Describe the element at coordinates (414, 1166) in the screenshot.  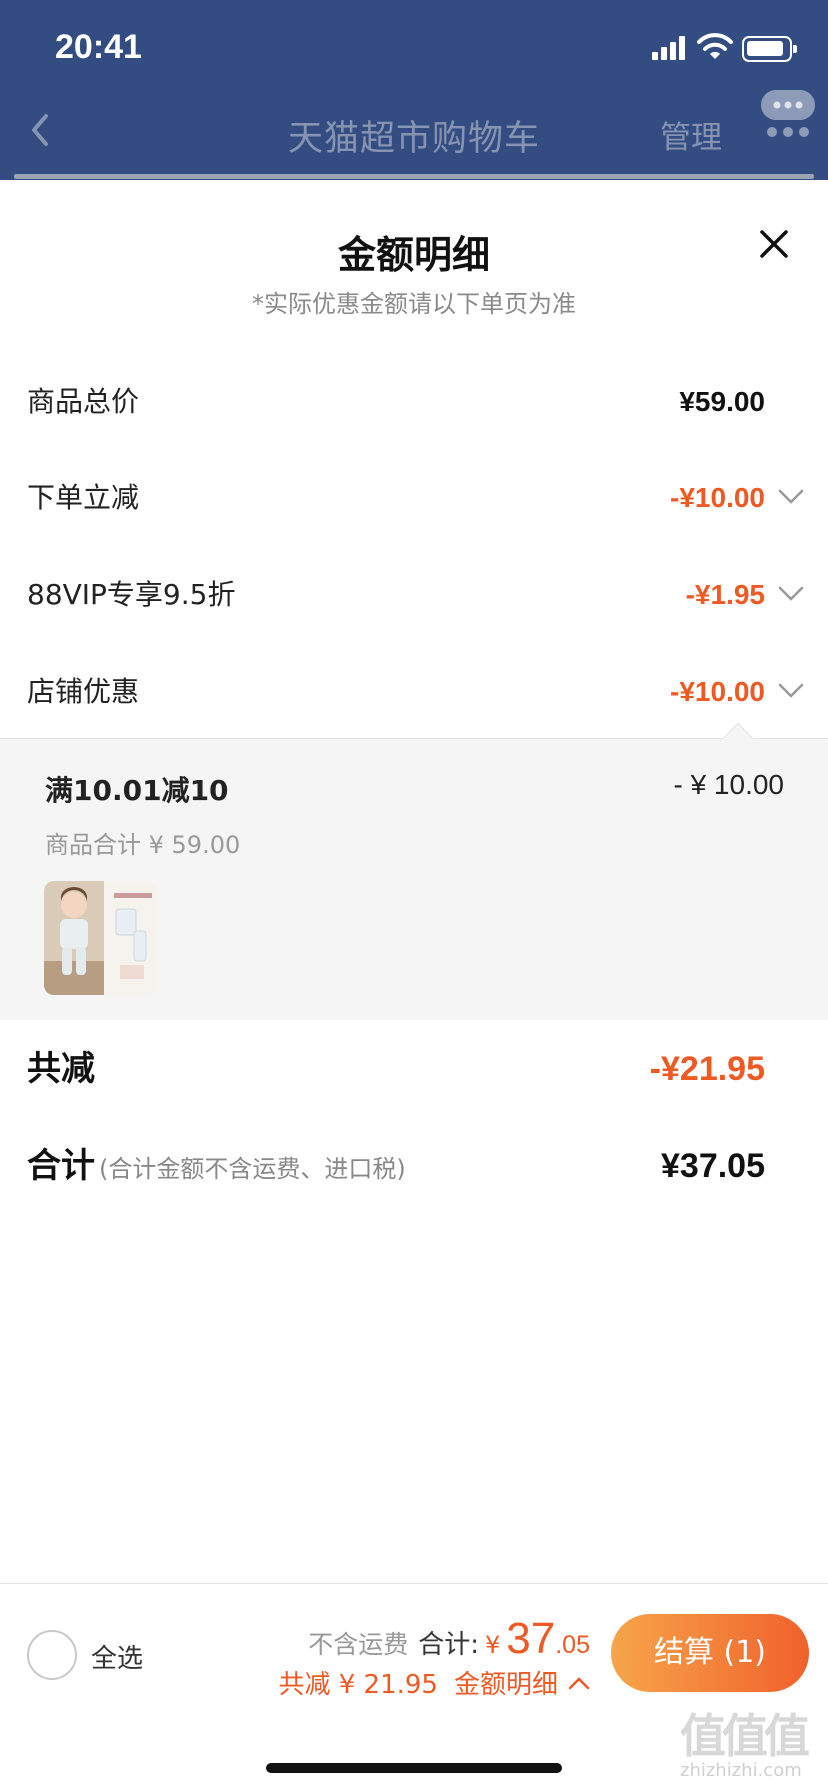
I see `grand-total-row: 合计 (合计金额不含运费、进口税) ¥37.05` at that location.